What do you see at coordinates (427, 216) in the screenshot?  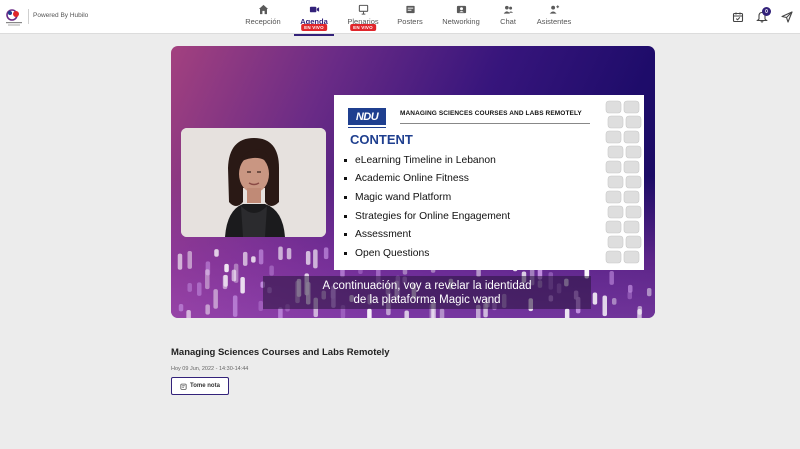 I see `slide-list-item: Strategies for Online Engagement` at bounding box center [427, 216].